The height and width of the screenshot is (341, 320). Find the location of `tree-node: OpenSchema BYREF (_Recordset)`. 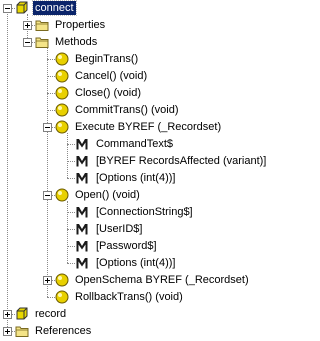

tree-node: OpenSchema BYREF (_Recordset) is located at coordinates (130, 280).